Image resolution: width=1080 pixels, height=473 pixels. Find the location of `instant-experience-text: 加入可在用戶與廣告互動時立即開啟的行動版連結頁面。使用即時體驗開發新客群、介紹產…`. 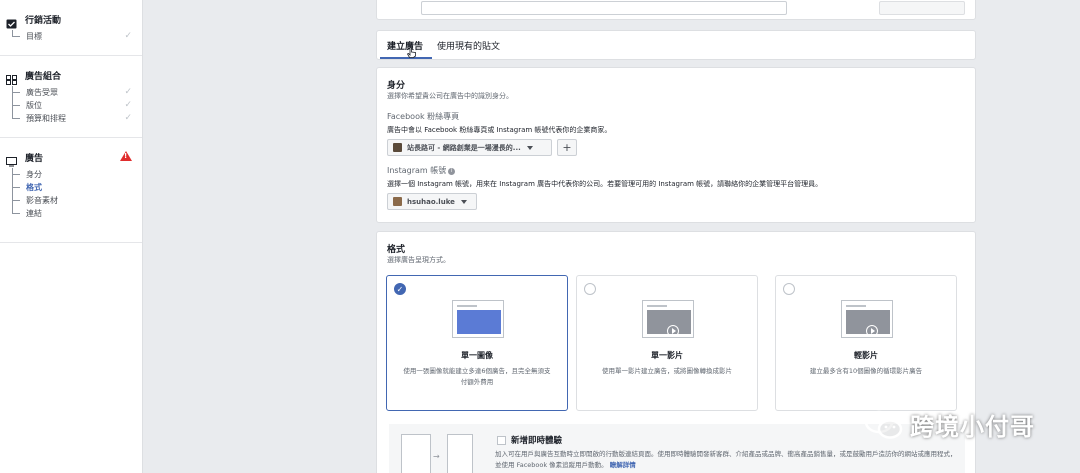

instant-experience-text: 加入可在用戶與廣告互動時立即開啟的行動版連結頁面。使用即時體驗開發新客群、介紹產… is located at coordinates (726, 459).